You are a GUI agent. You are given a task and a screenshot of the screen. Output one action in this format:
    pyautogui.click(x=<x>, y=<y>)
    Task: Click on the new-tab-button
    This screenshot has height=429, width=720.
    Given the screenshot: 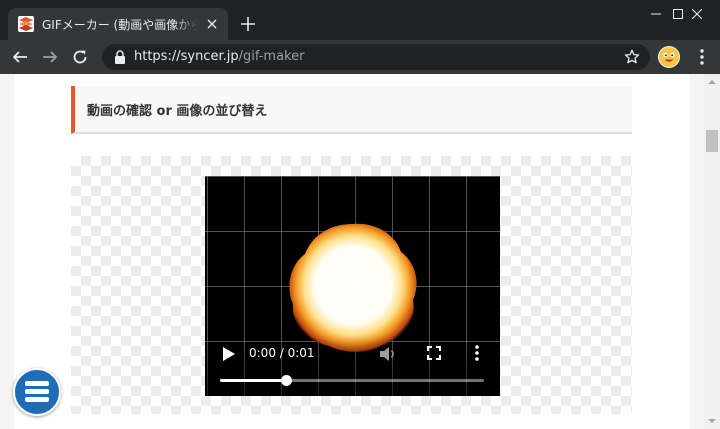 What is the action you would take?
    pyautogui.click(x=248, y=24)
    